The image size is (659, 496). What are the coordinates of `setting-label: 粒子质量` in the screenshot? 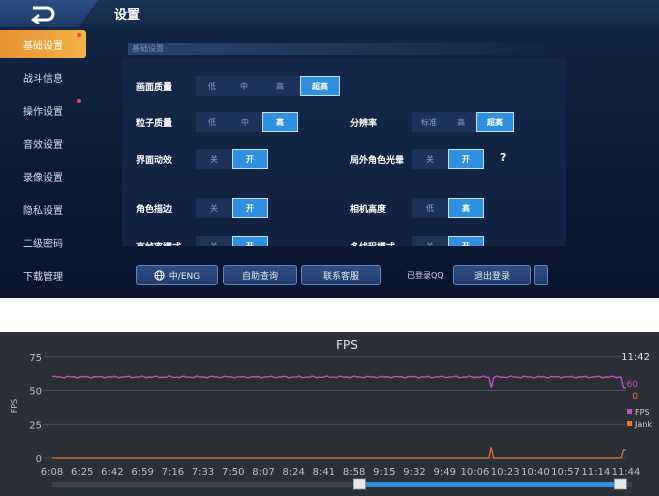 It's located at (154, 124).